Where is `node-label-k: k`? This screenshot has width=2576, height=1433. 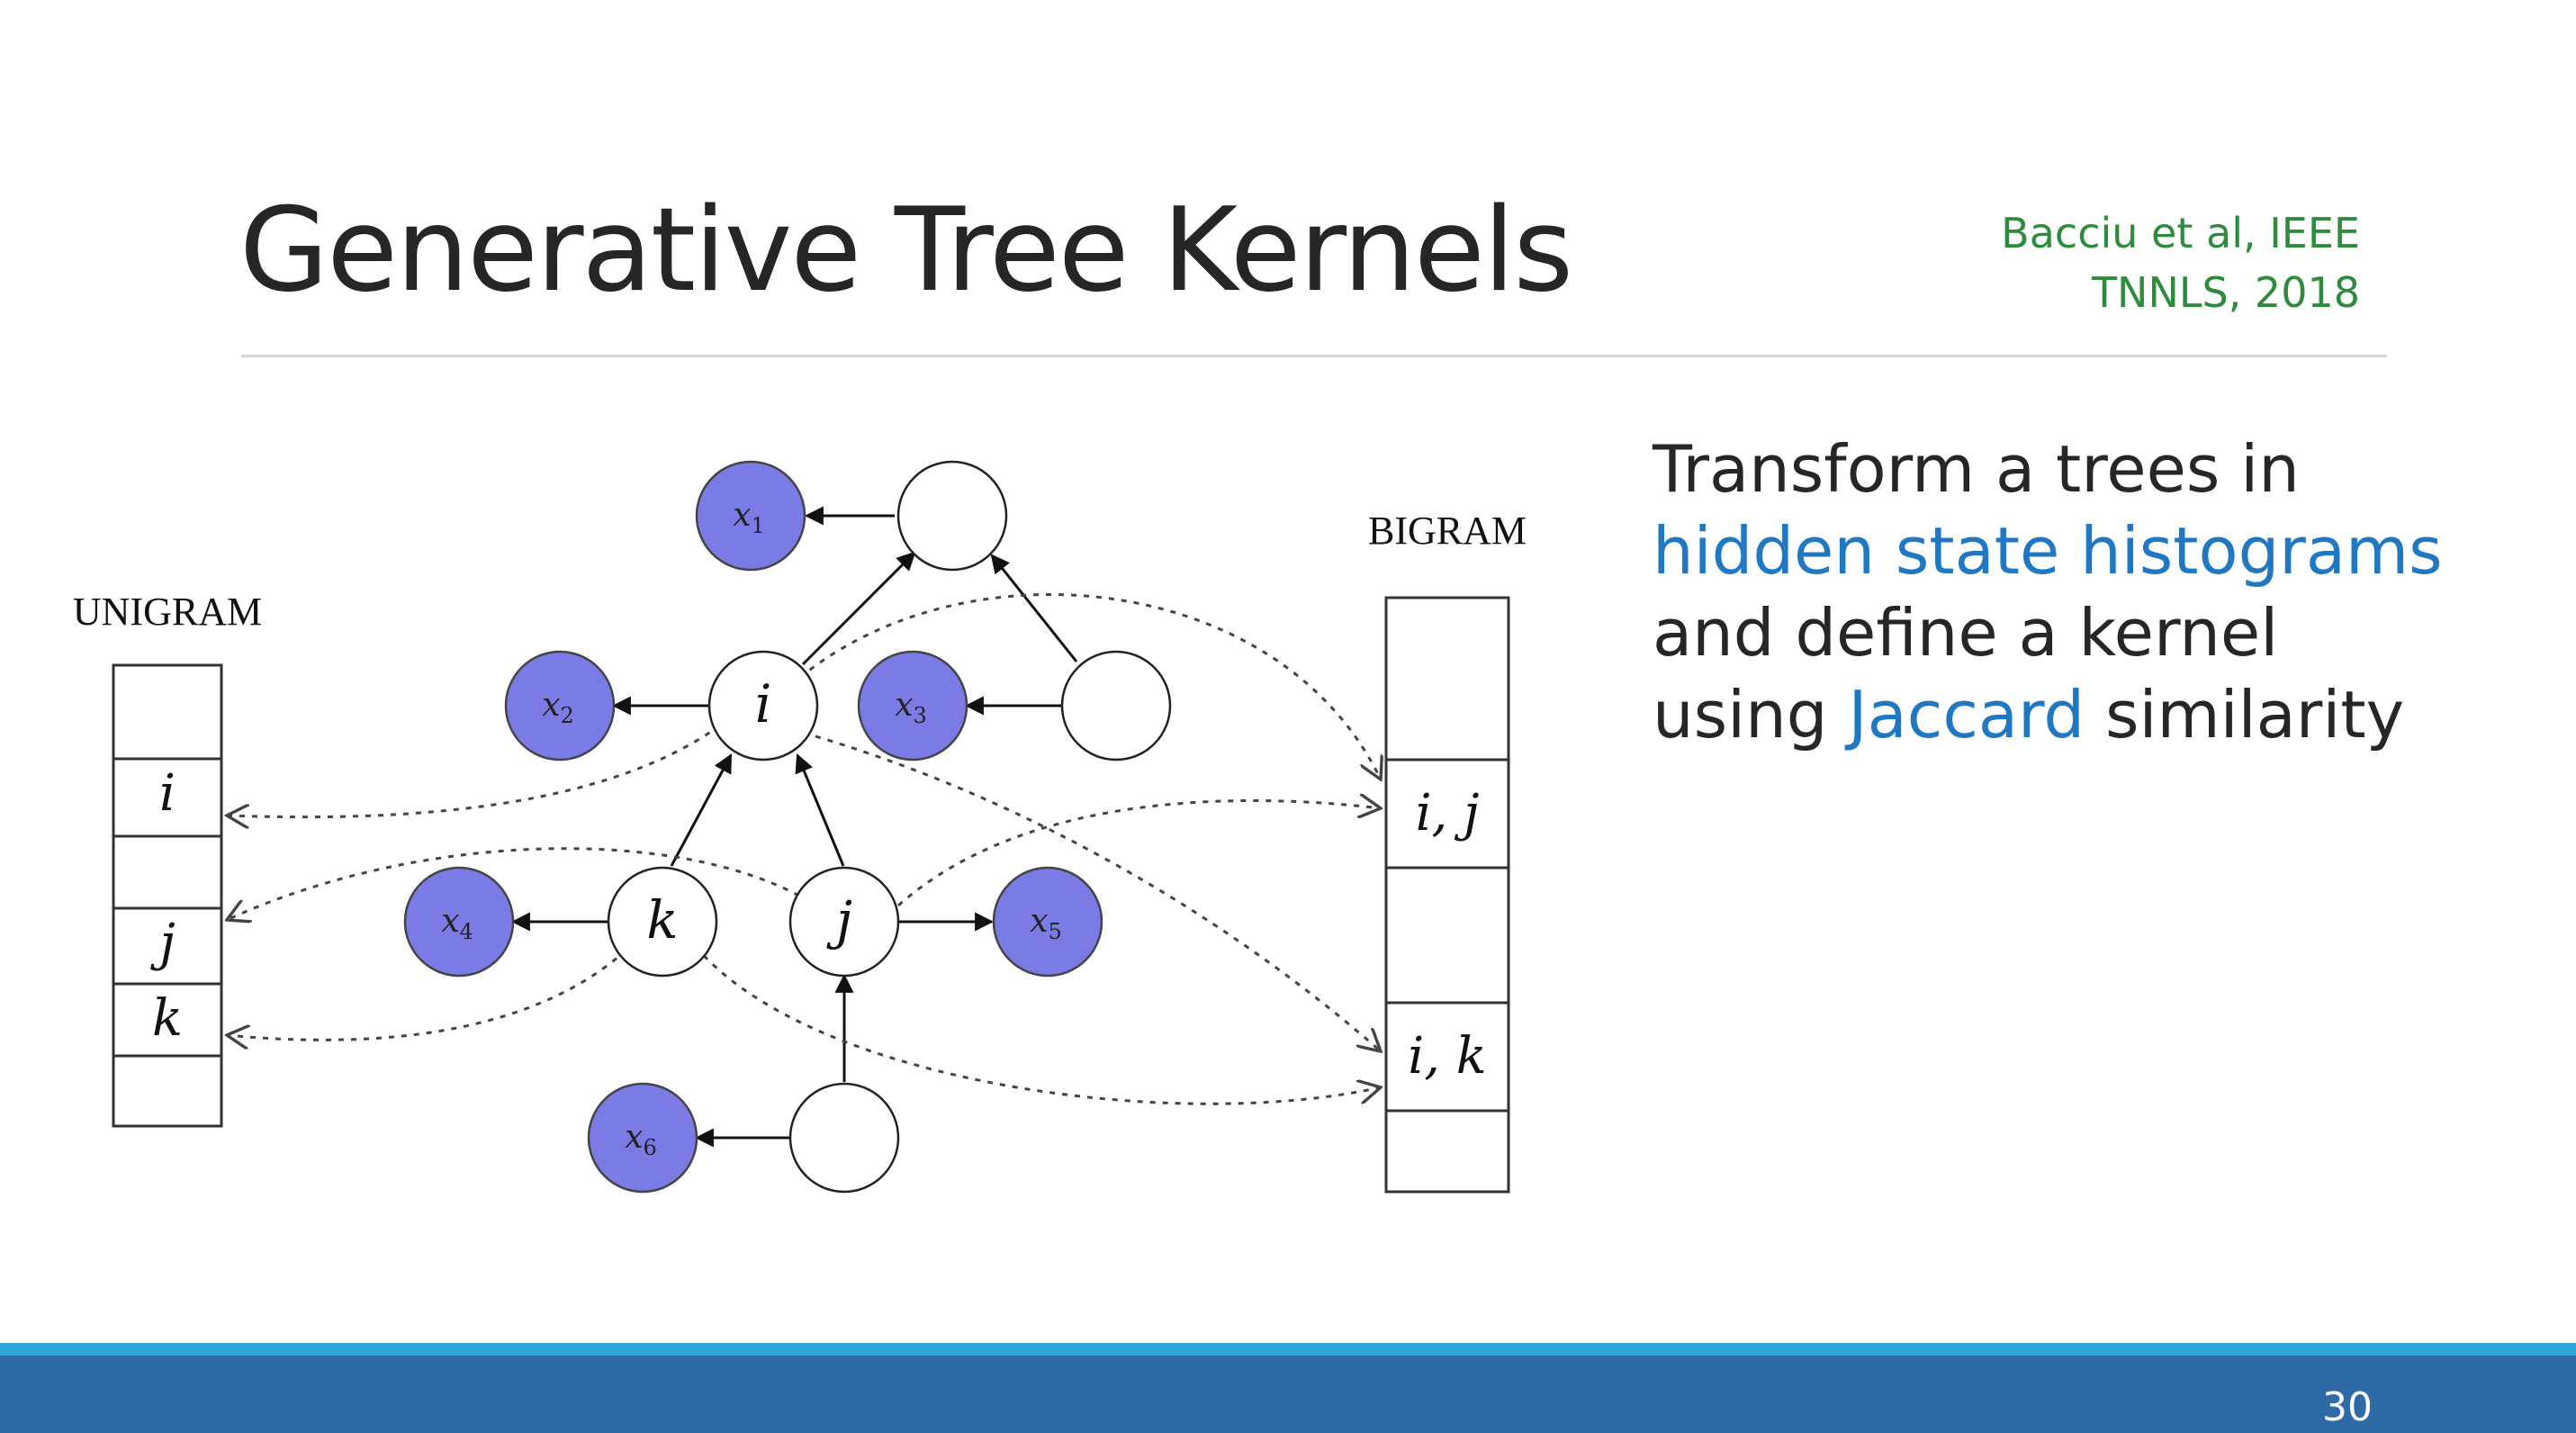 node-label-k: k is located at coordinates (662, 920).